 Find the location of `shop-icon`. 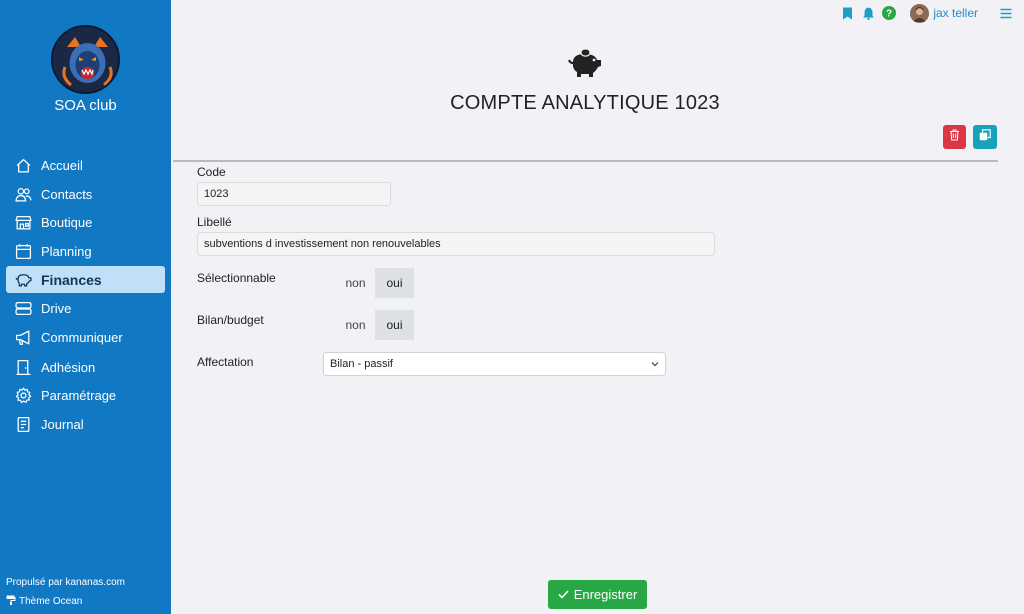

shop-icon is located at coordinates (23, 222).